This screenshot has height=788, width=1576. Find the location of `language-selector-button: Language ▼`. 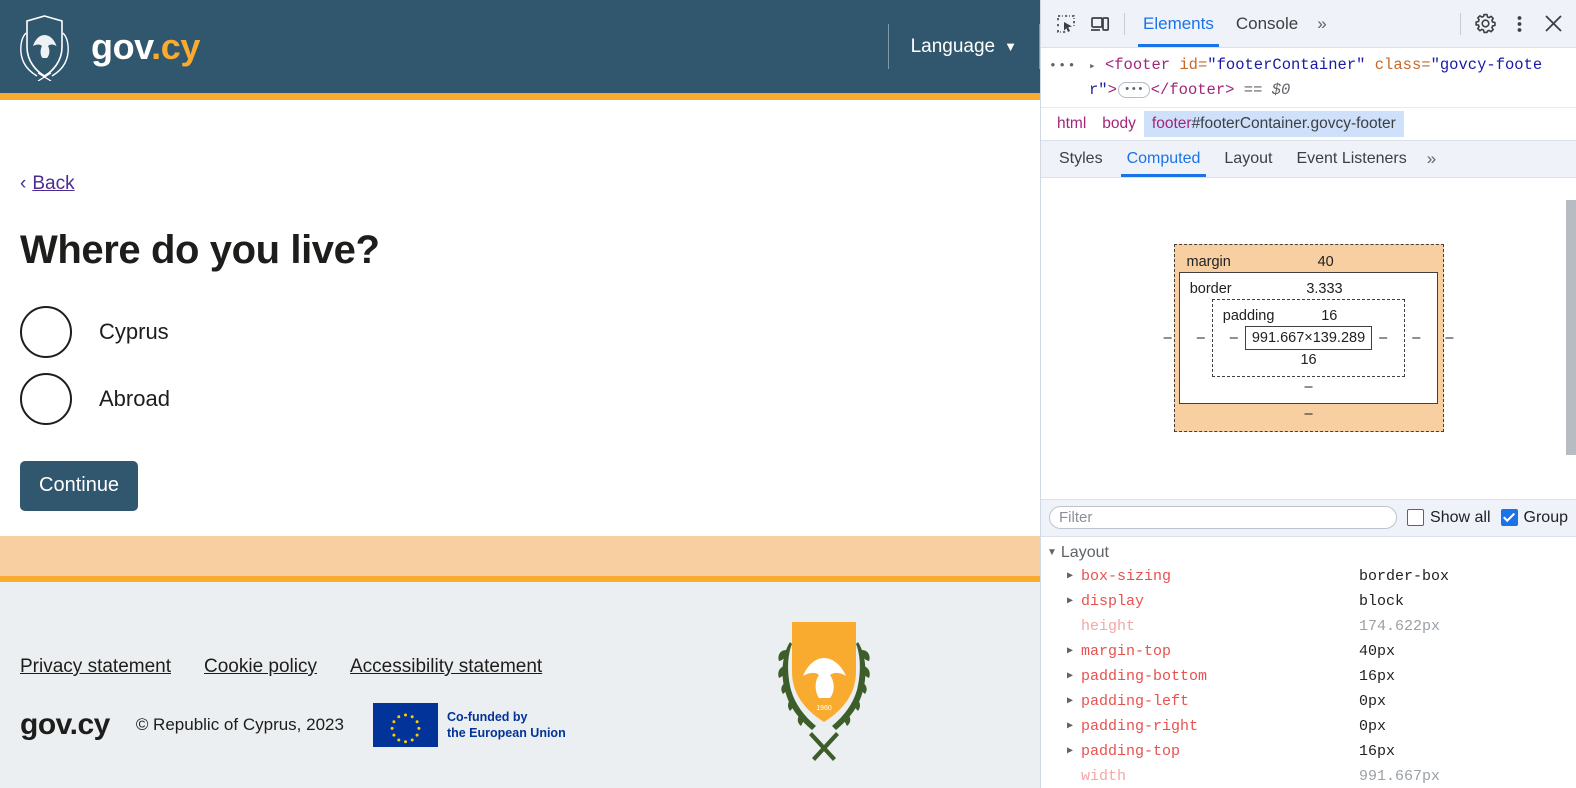

language-selector-button: Language ▼ is located at coordinates (964, 47).